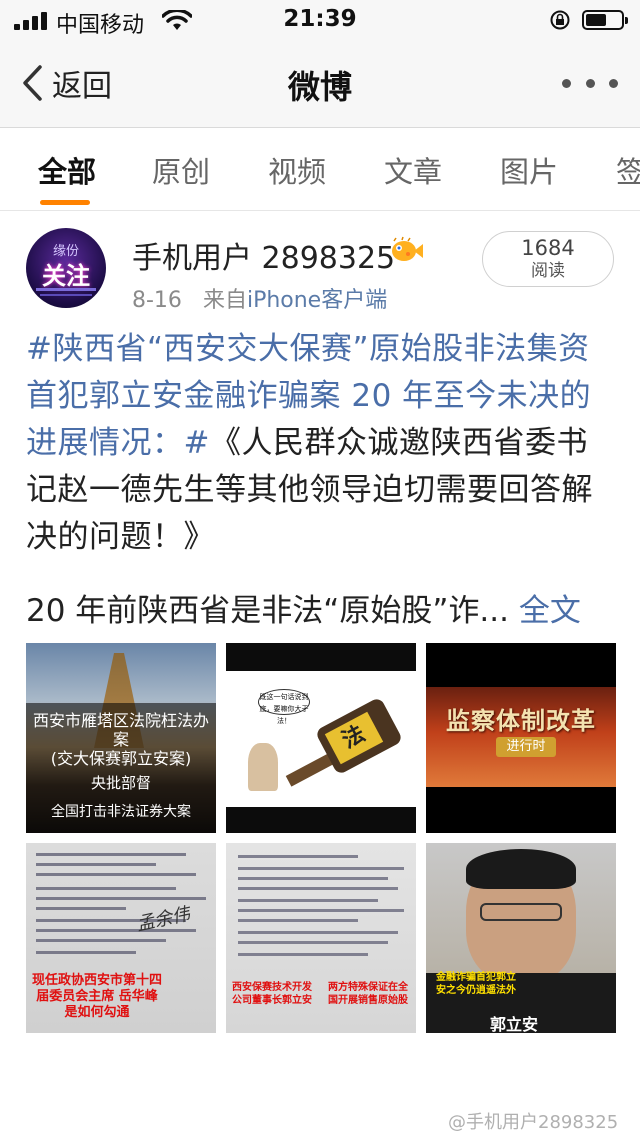  What do you see at coordinates (317, 300) in the screenshot?
I see `source-link: iPhone客户端` at bounding box center [317, 300].